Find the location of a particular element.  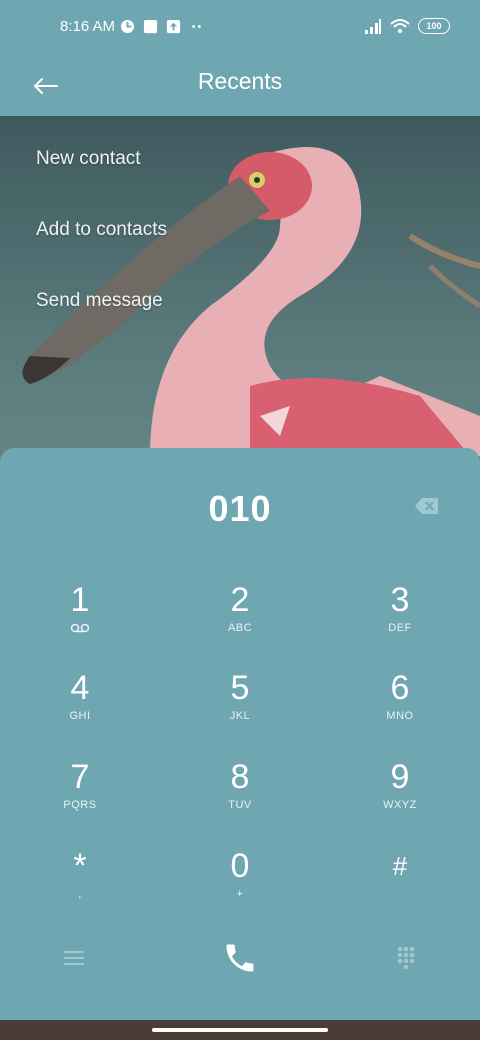

key-digit: 5 is located at coordinates (240, 688).